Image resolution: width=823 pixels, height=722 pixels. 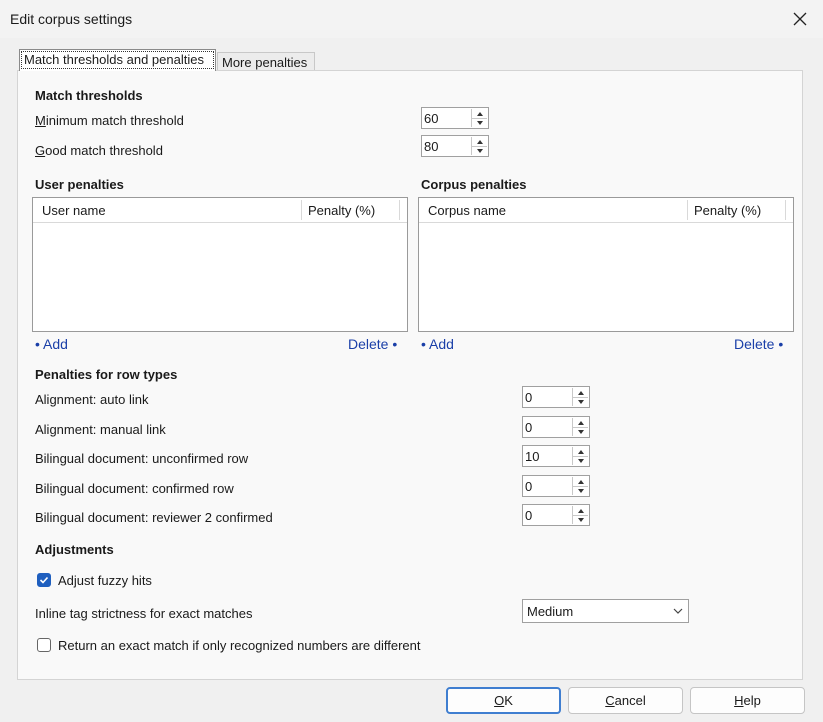 What do you see at coordinates (455, 146) in the screenshot?
I see `good-threshold-spinner: 80` at bounding box center [455, 146].